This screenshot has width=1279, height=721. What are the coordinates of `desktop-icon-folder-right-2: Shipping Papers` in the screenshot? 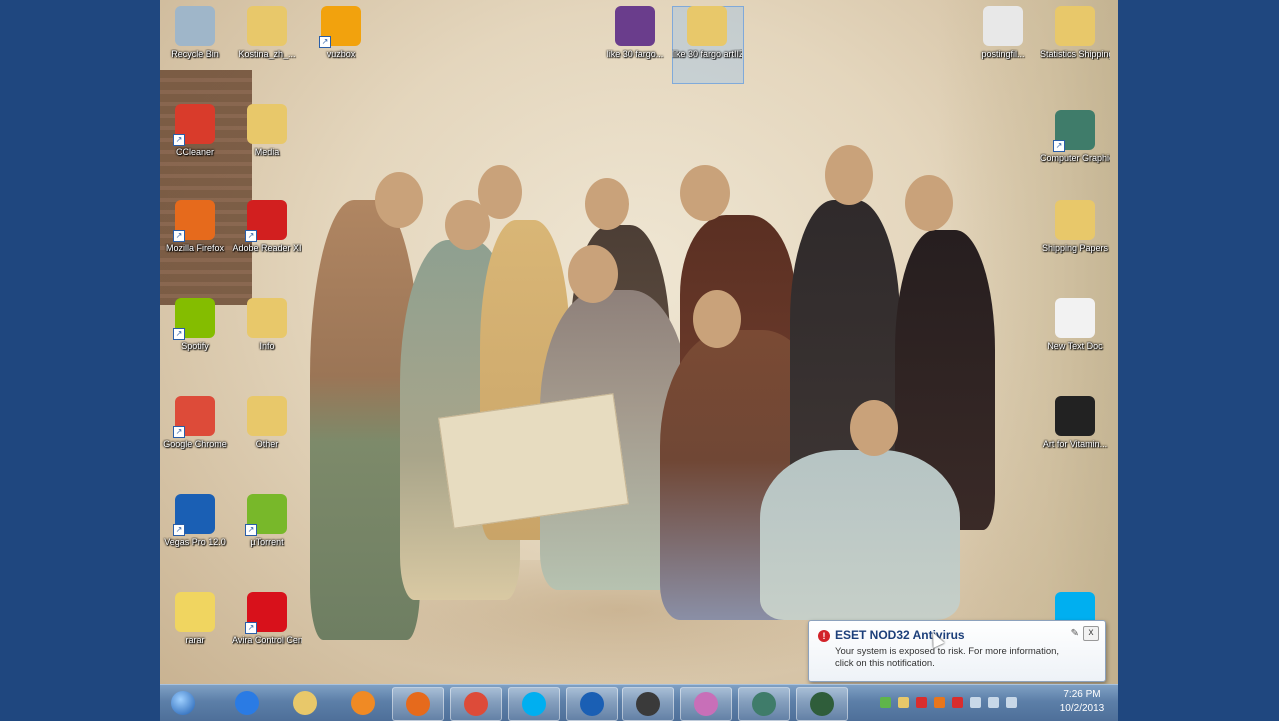 It's located at (1075, 227).